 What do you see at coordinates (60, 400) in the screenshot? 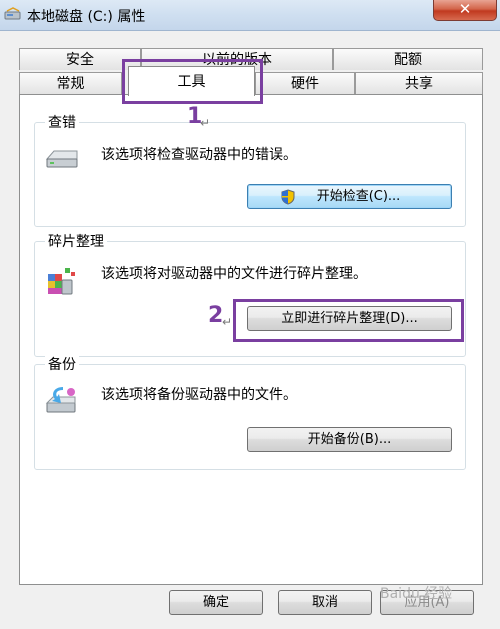
I see `backup-icon` at bounding box center [60, 400].